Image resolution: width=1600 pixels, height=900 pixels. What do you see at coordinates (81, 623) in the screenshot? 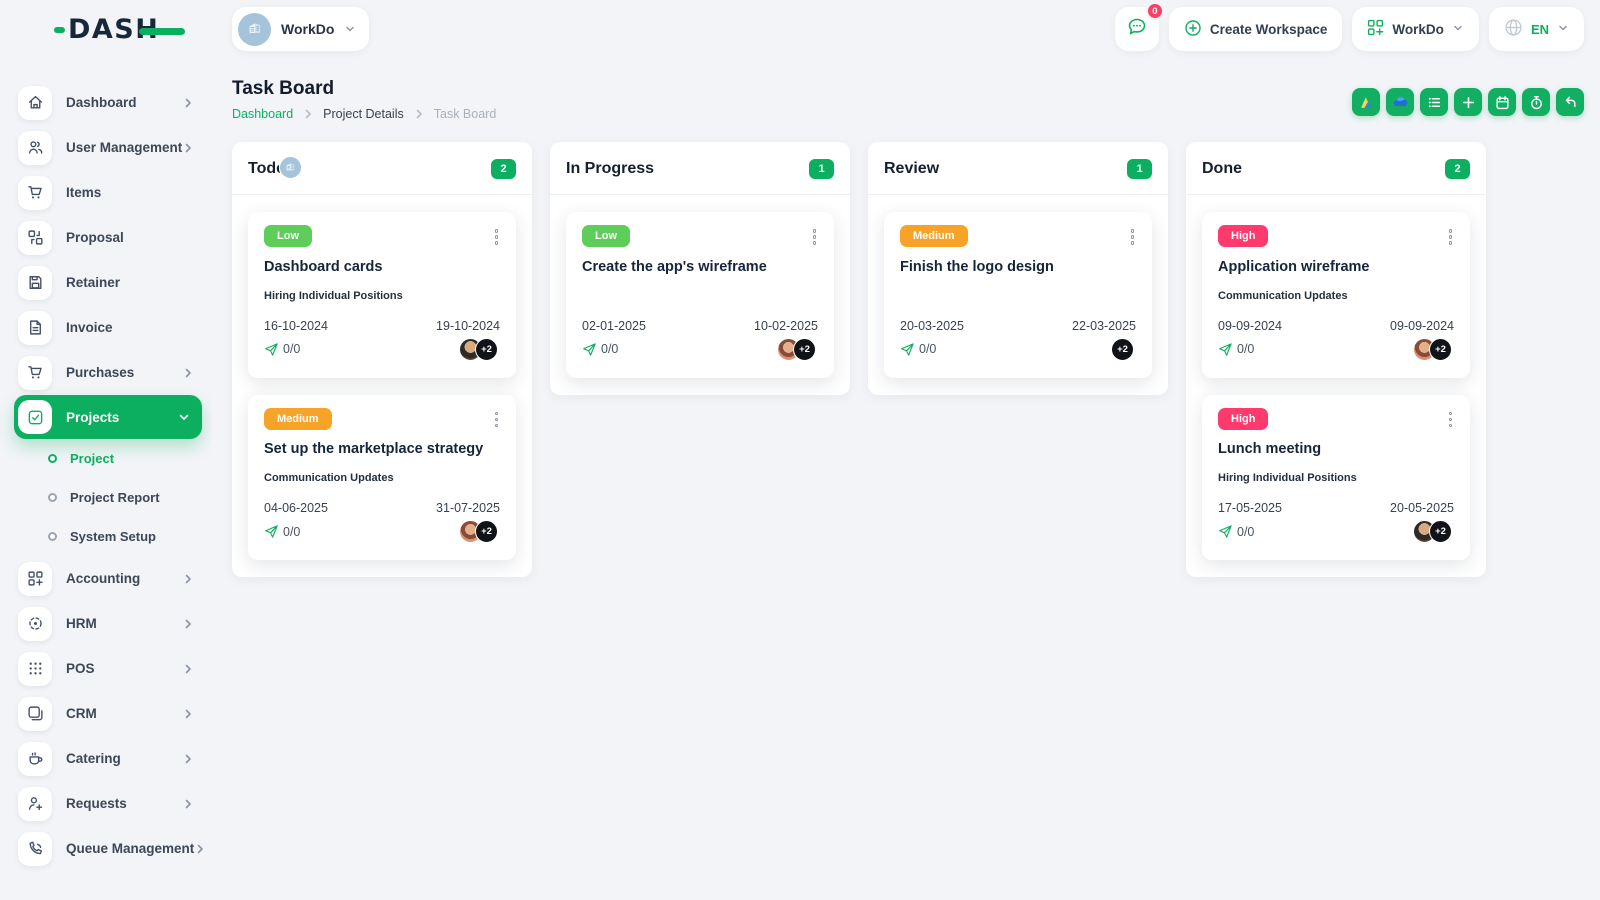
I see `sidebar-item-label: HRM` at bounding box center [81, 623].